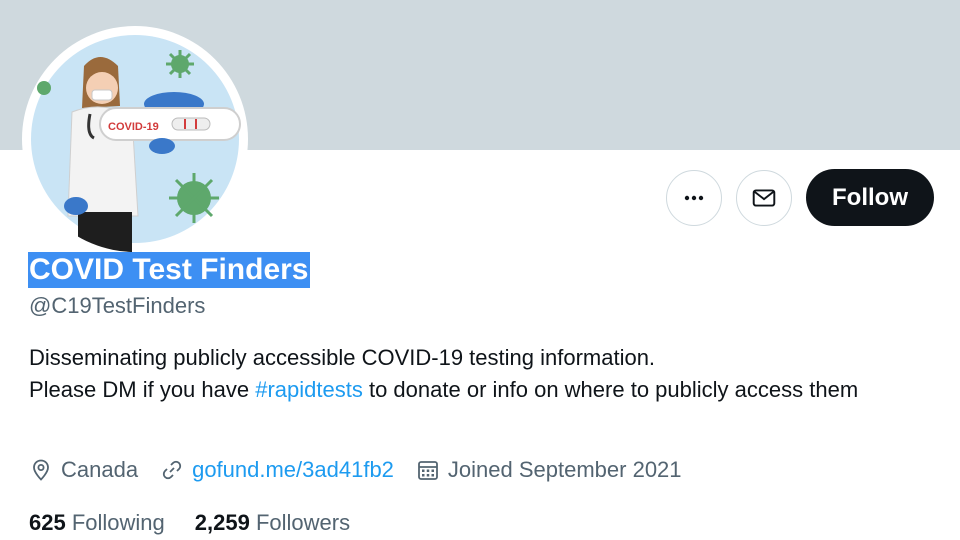 The image size is (960, 540). Describe the element at coordinates (41, 470) in the screenshot. I see `location-pin-icon` at that location.